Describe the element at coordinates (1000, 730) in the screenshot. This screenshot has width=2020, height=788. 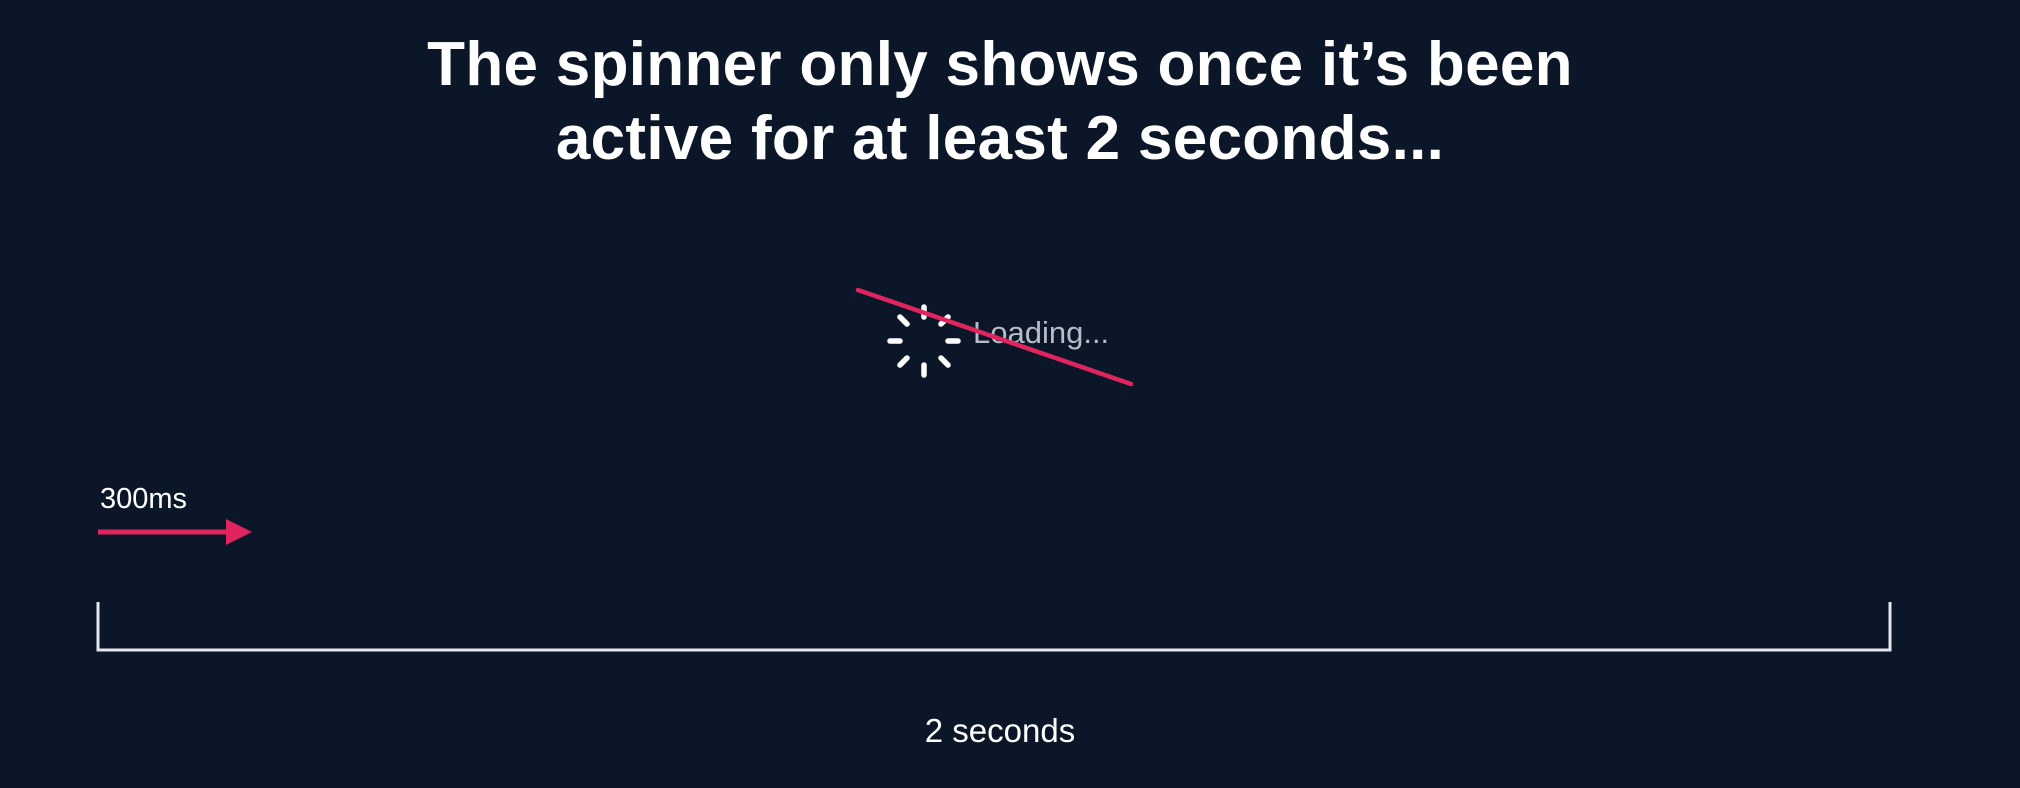
I see `duration-label: 2 seconds` at that location.